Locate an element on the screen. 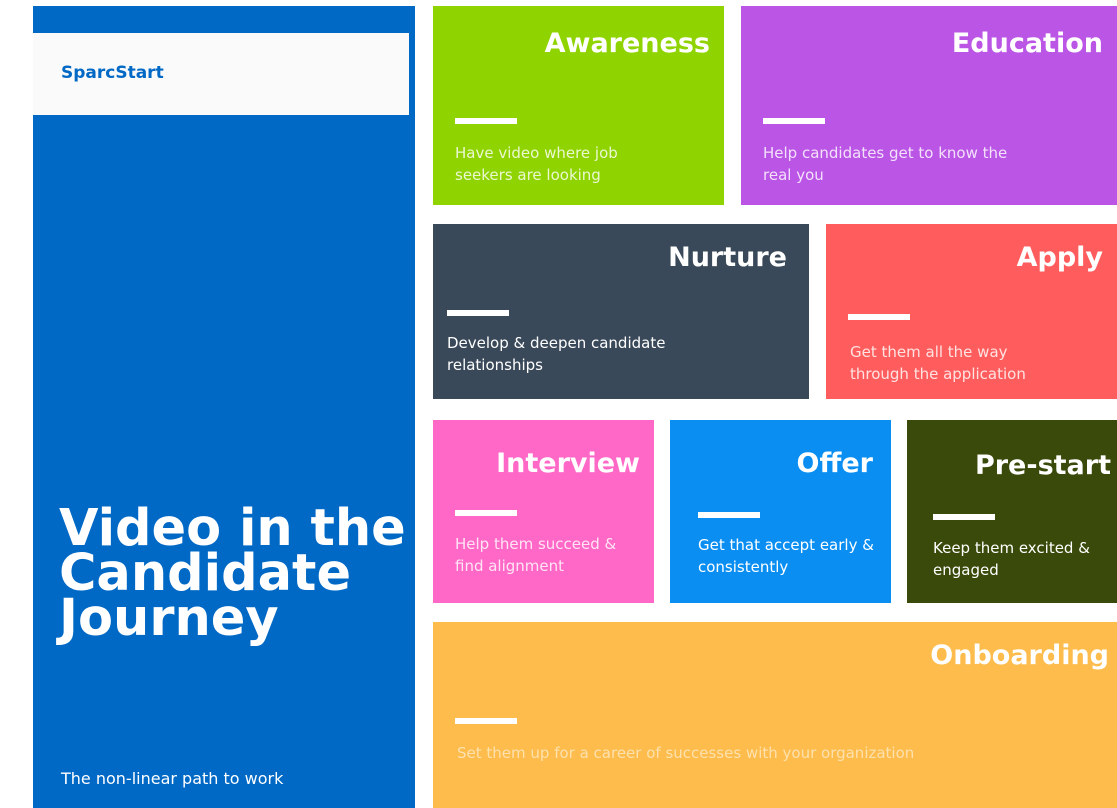 The image size is (1117, 808). tile-desc-interview: Help them succeed & find alignment is located at coordinates (536, 555).